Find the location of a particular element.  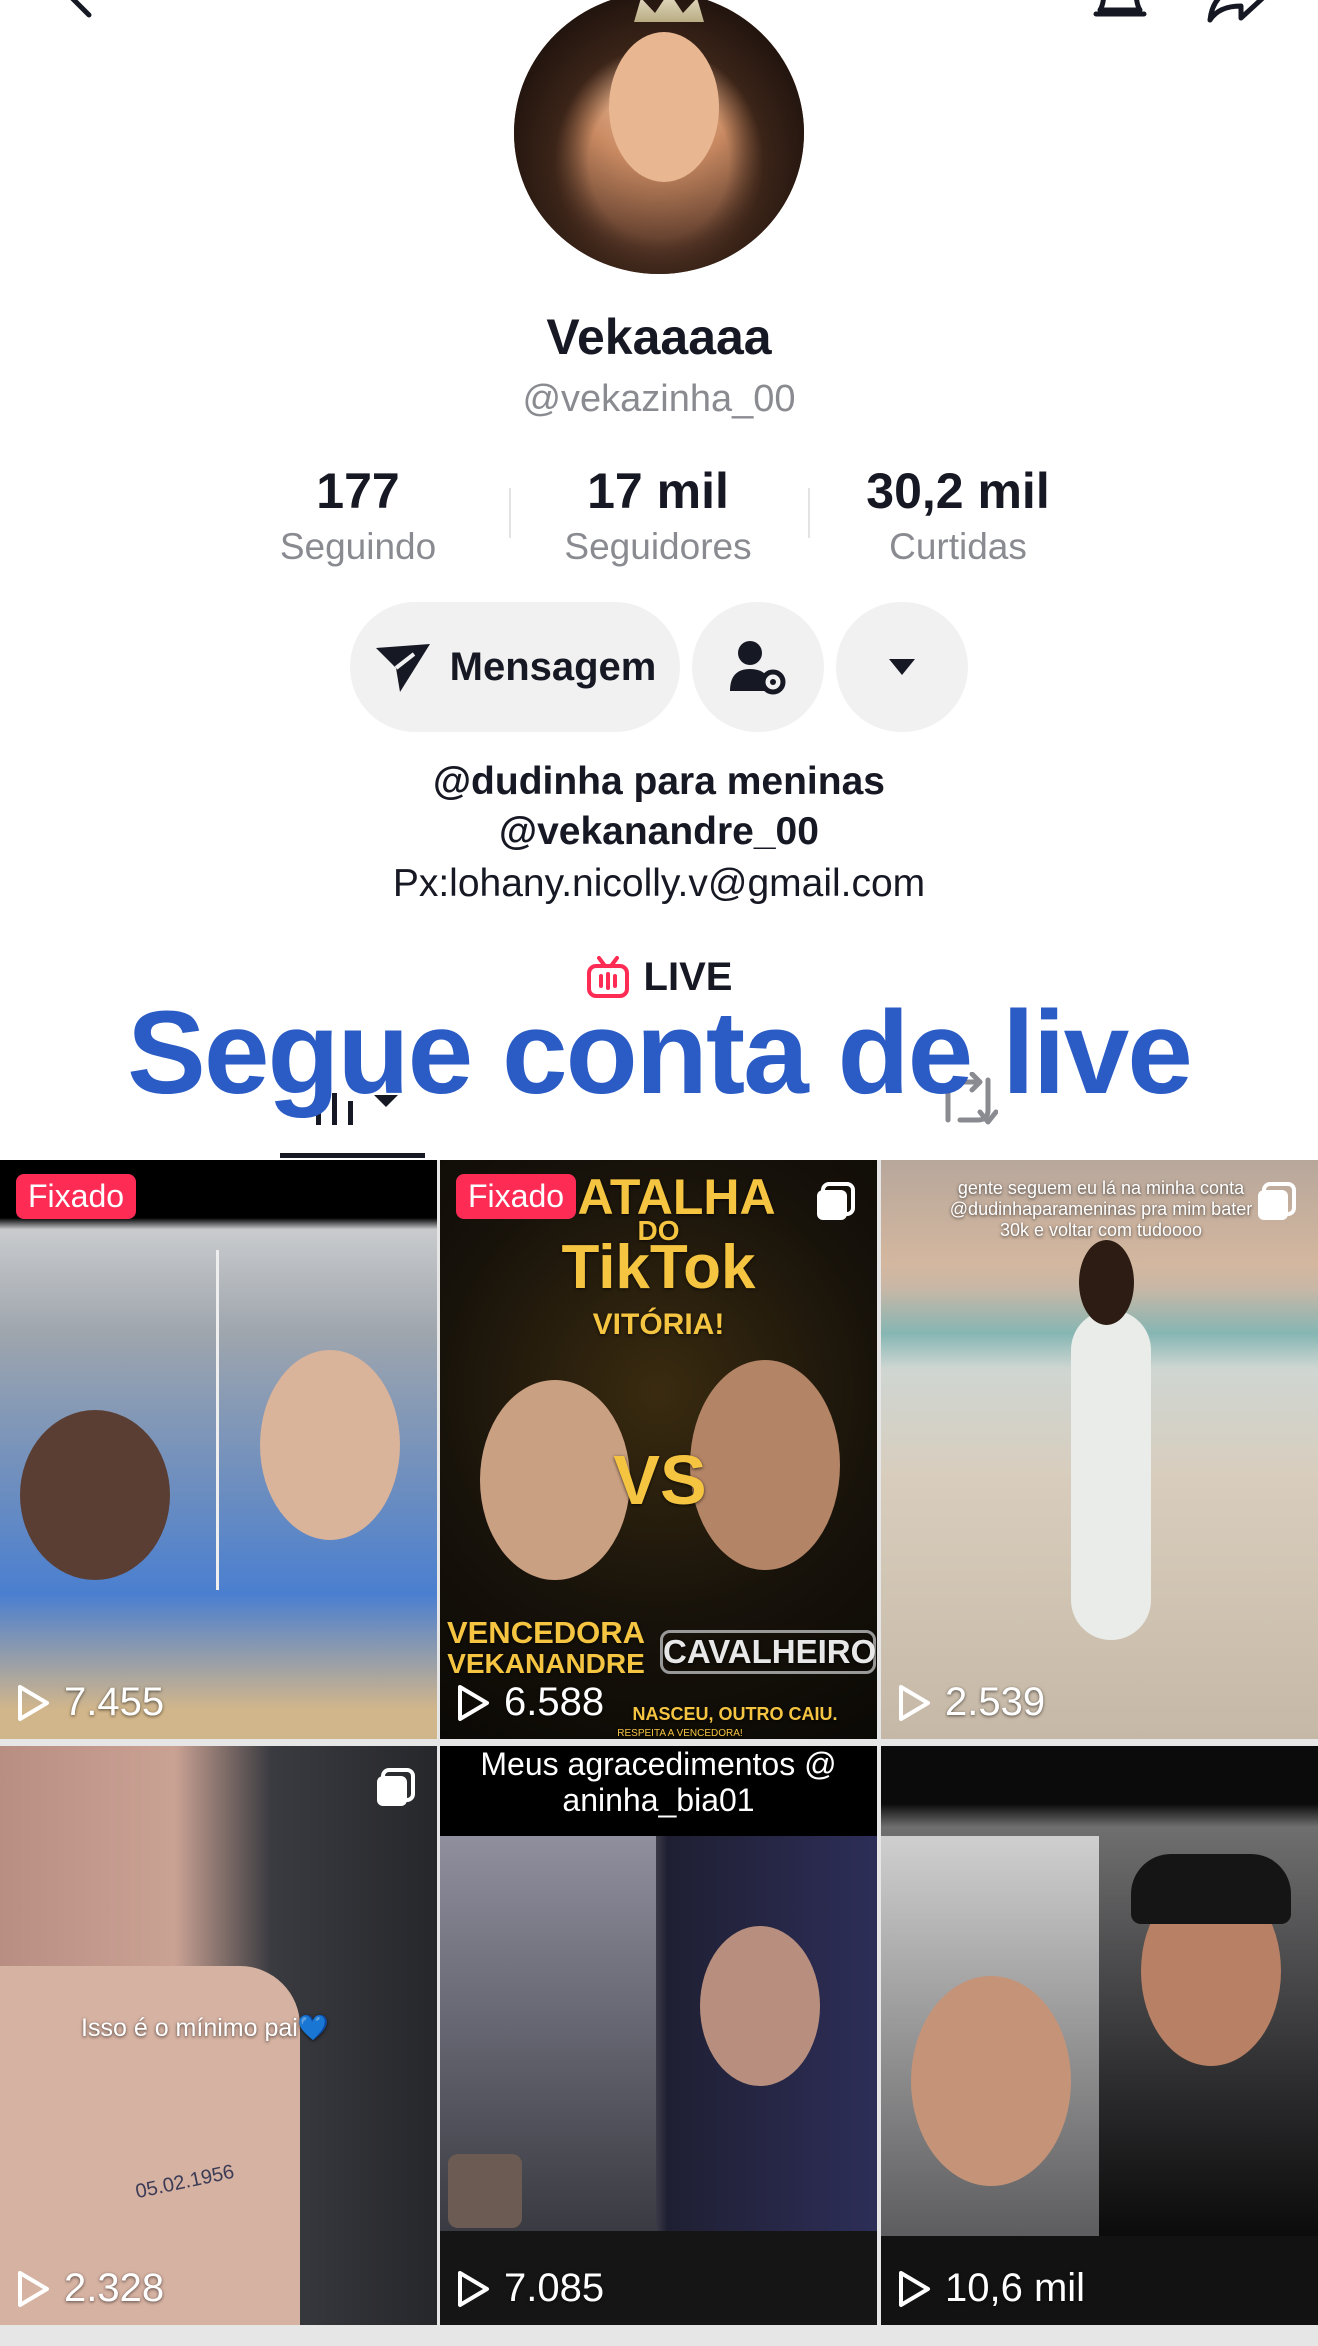

sticker-thumbnail is located at coordinates (485, 2191).